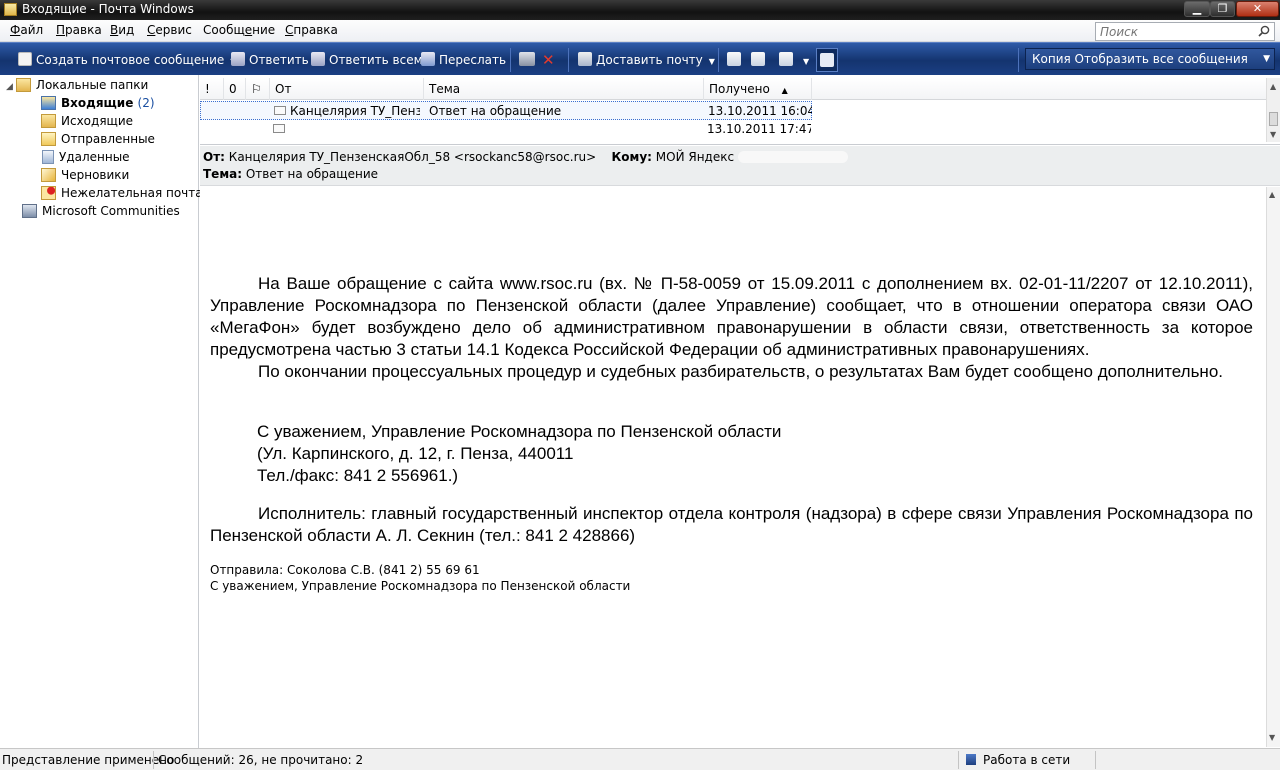 Image resolution: width=1280 pixels, height=770 pixels. What do you see at coordinates (223, 174) in the screenshot?
I see `subject-label: Тема:` at bounding box center [223, 174].